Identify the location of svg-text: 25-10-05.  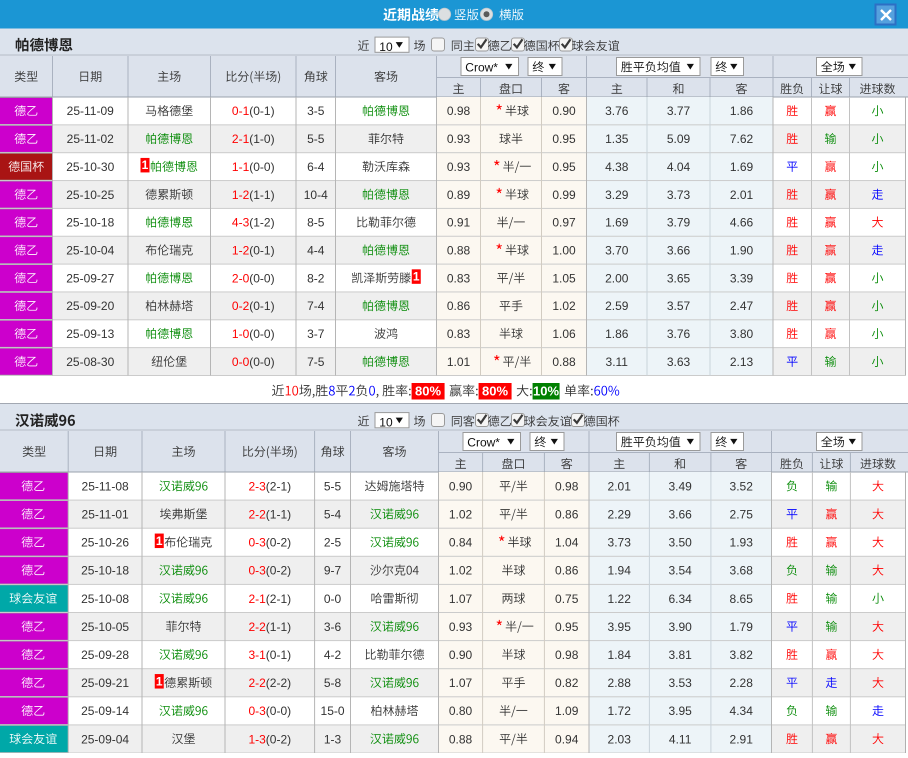
(105, 627).